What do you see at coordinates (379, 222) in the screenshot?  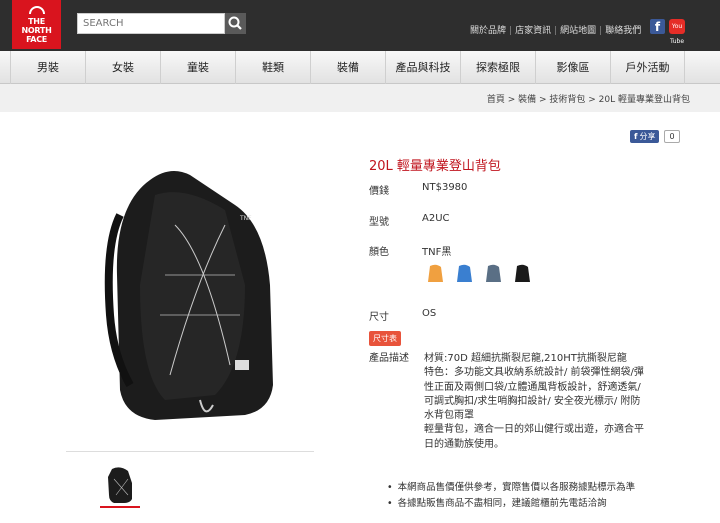 I see `model-label: 型號` at bounding box center [379, 222].